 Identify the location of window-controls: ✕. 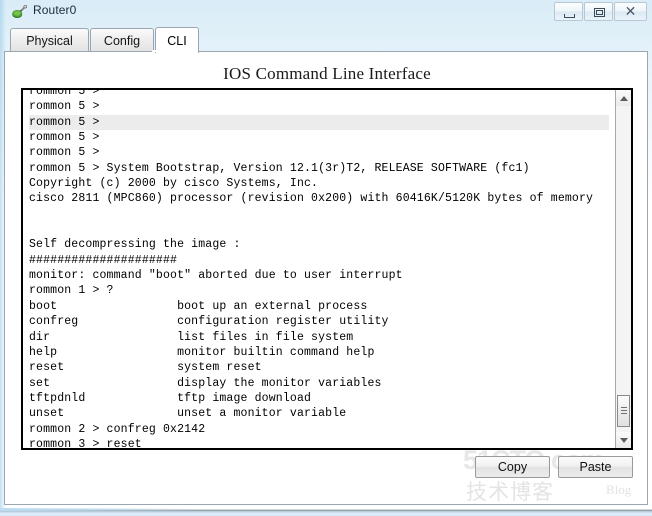
(600, 11).